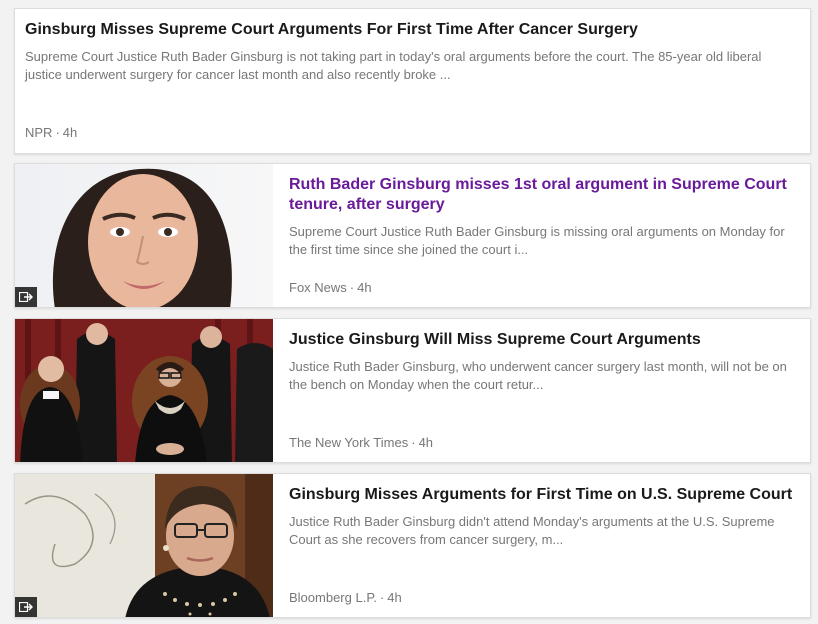 Image resolution: width=818 pixels, height=624 pixels. Describe the element at coordinates (333, 597) in the screenshot. I see `news-source: Bloomberg L.P.` at that location.